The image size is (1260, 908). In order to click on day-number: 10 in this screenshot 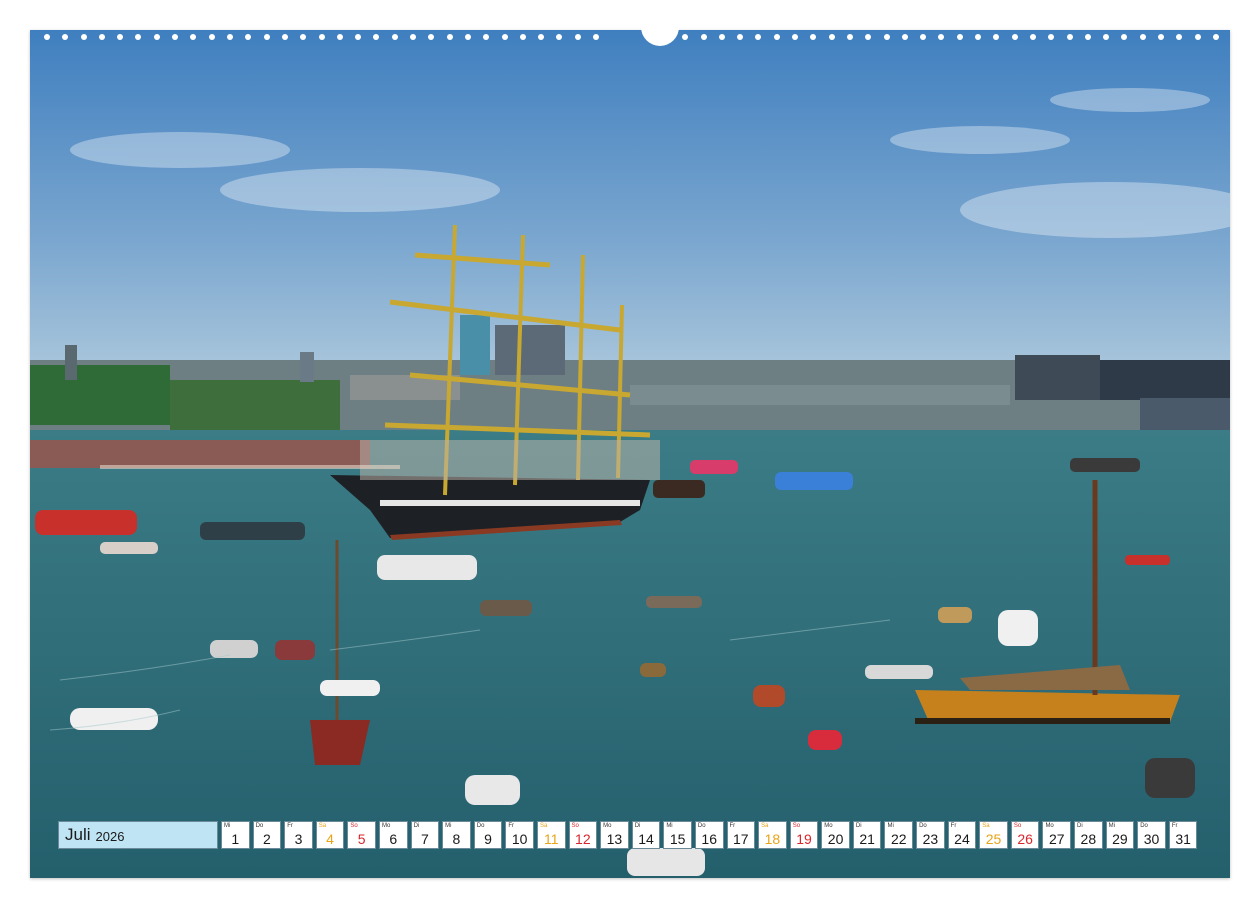, I will do `click(519, 839)`.